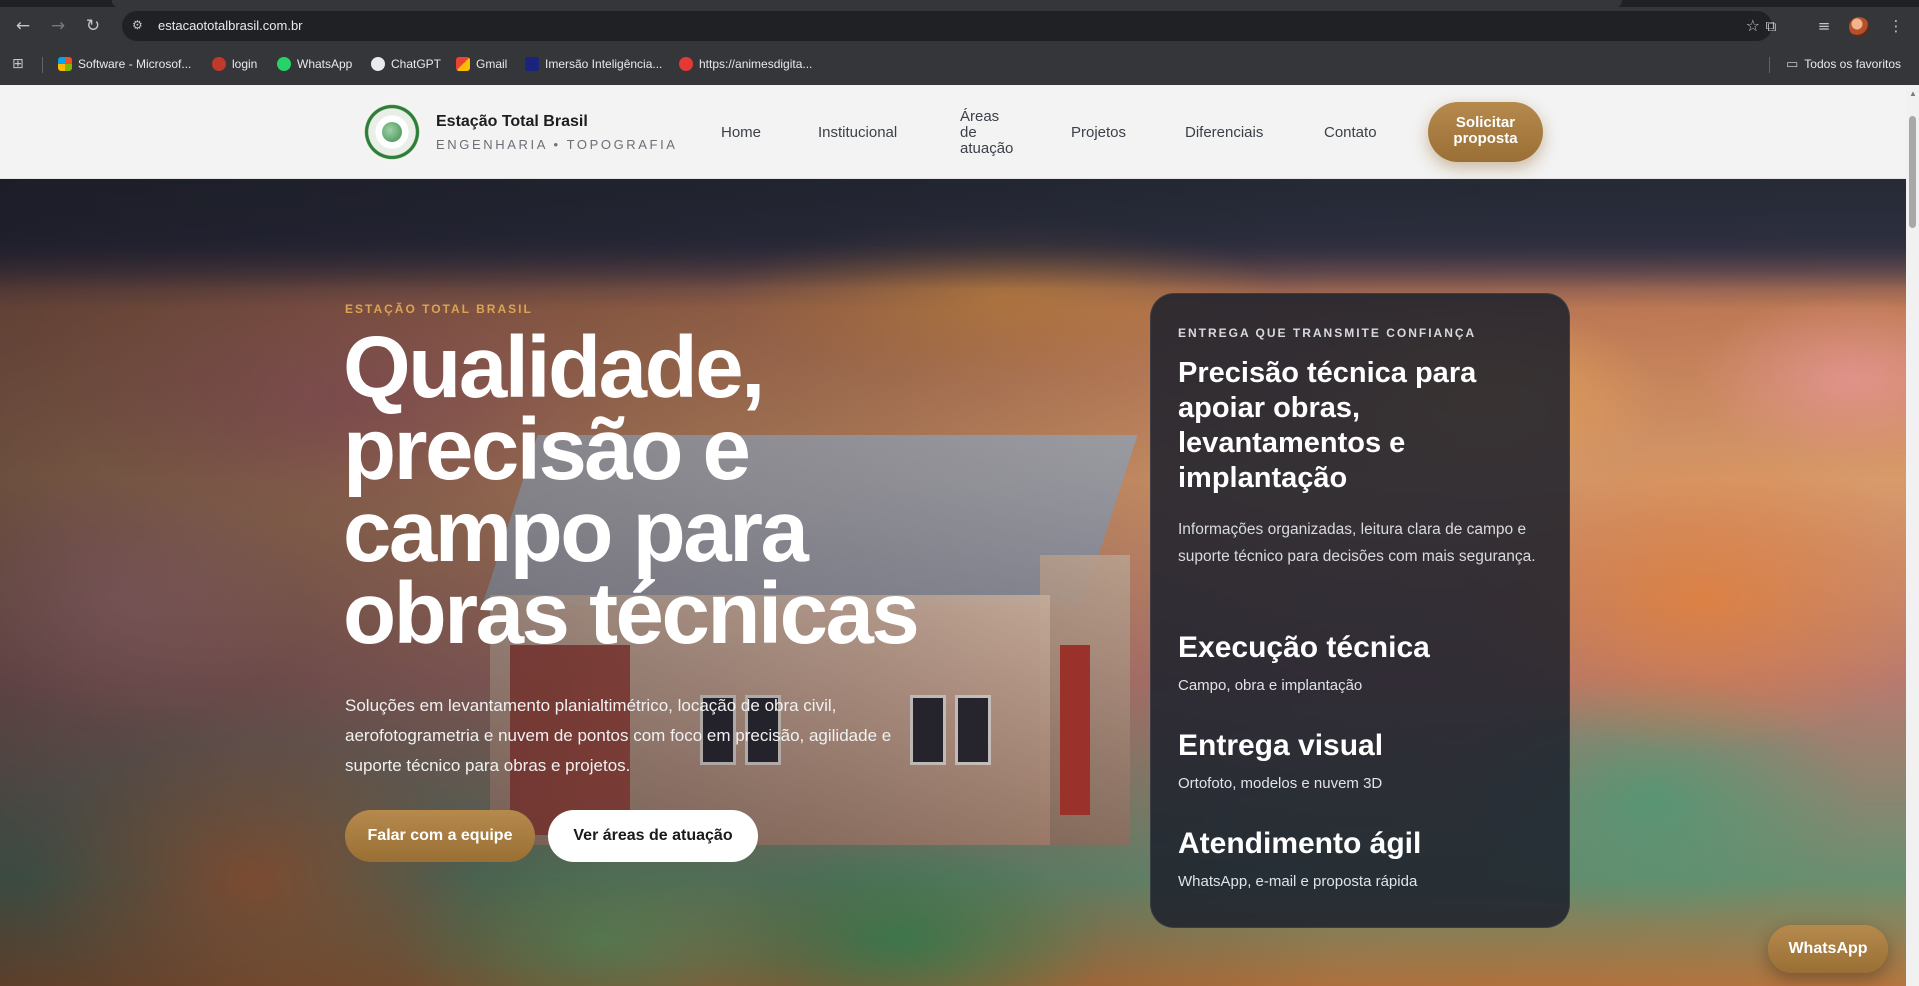 This screenshot has height=986, width=1919. I want to click on page-scrollbar: ▲, so click(1912, 535).